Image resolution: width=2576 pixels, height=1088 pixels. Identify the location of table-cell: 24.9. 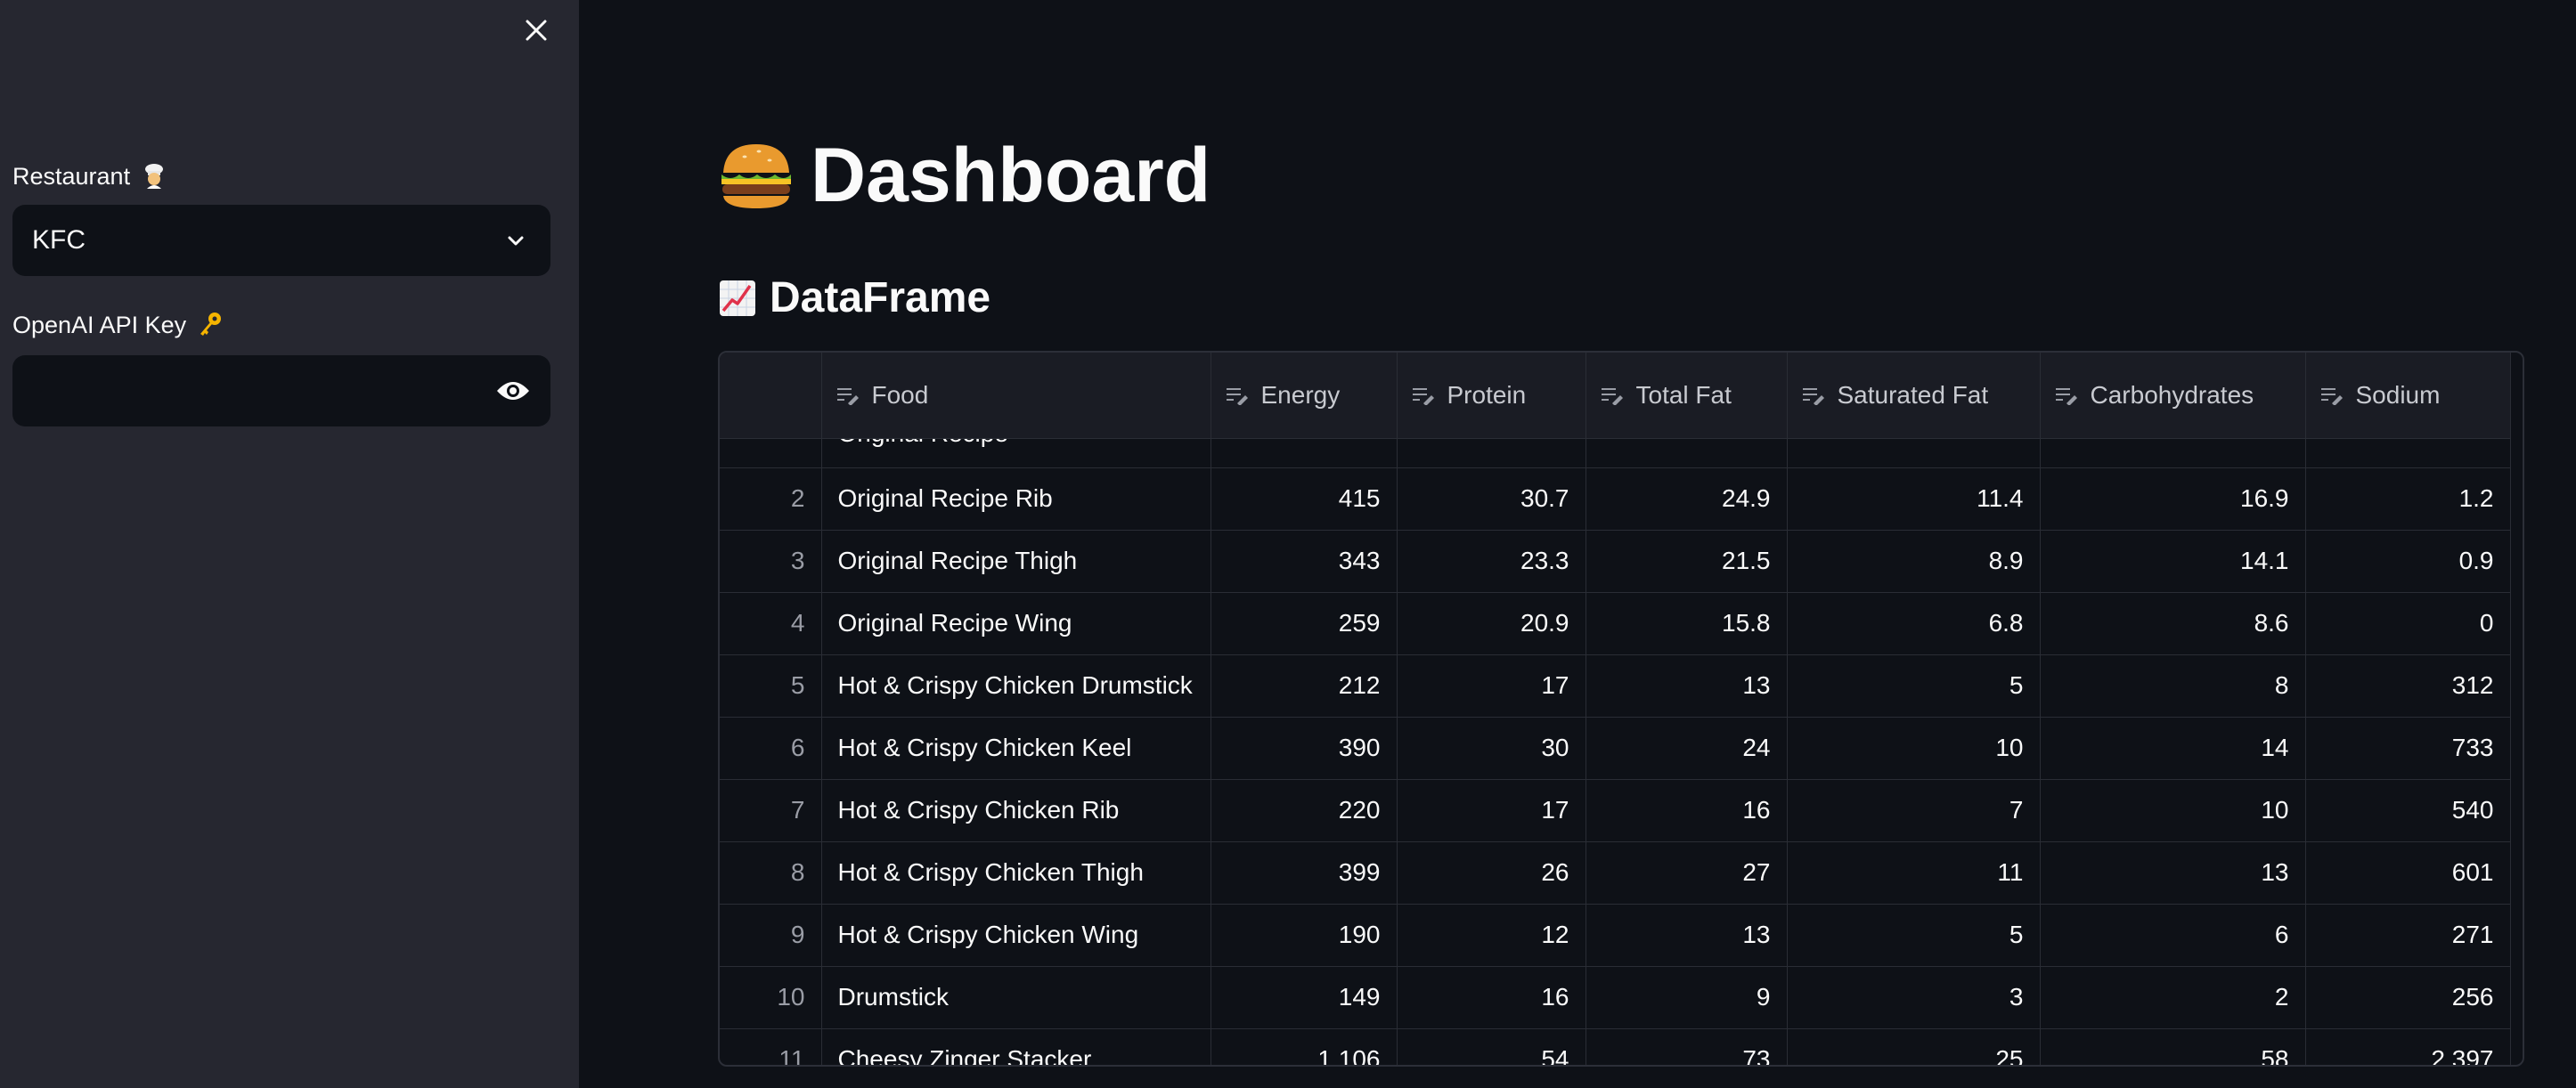
(1687, 499).